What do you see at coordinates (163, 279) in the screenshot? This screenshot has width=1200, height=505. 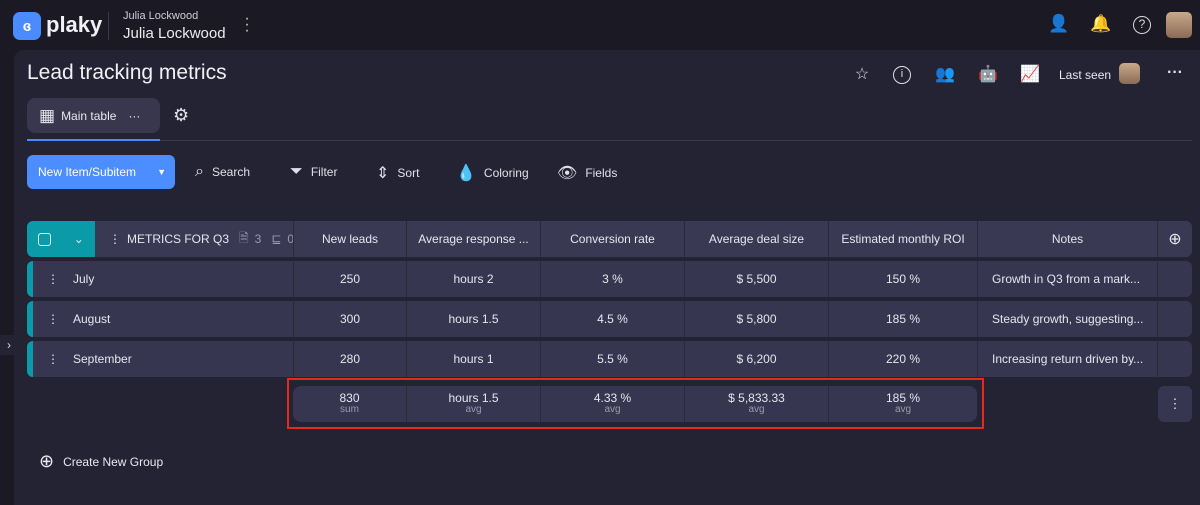 I see `item-name-cell: ⋮ July` at bounding box center [163, 279].